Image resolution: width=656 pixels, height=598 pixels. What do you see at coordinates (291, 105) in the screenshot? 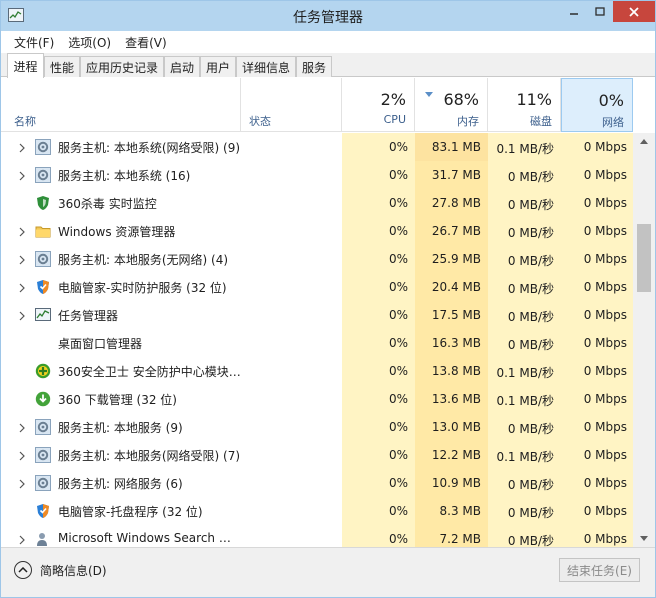
I see `column-header-status: 状态` at bounding box center [291, 105].